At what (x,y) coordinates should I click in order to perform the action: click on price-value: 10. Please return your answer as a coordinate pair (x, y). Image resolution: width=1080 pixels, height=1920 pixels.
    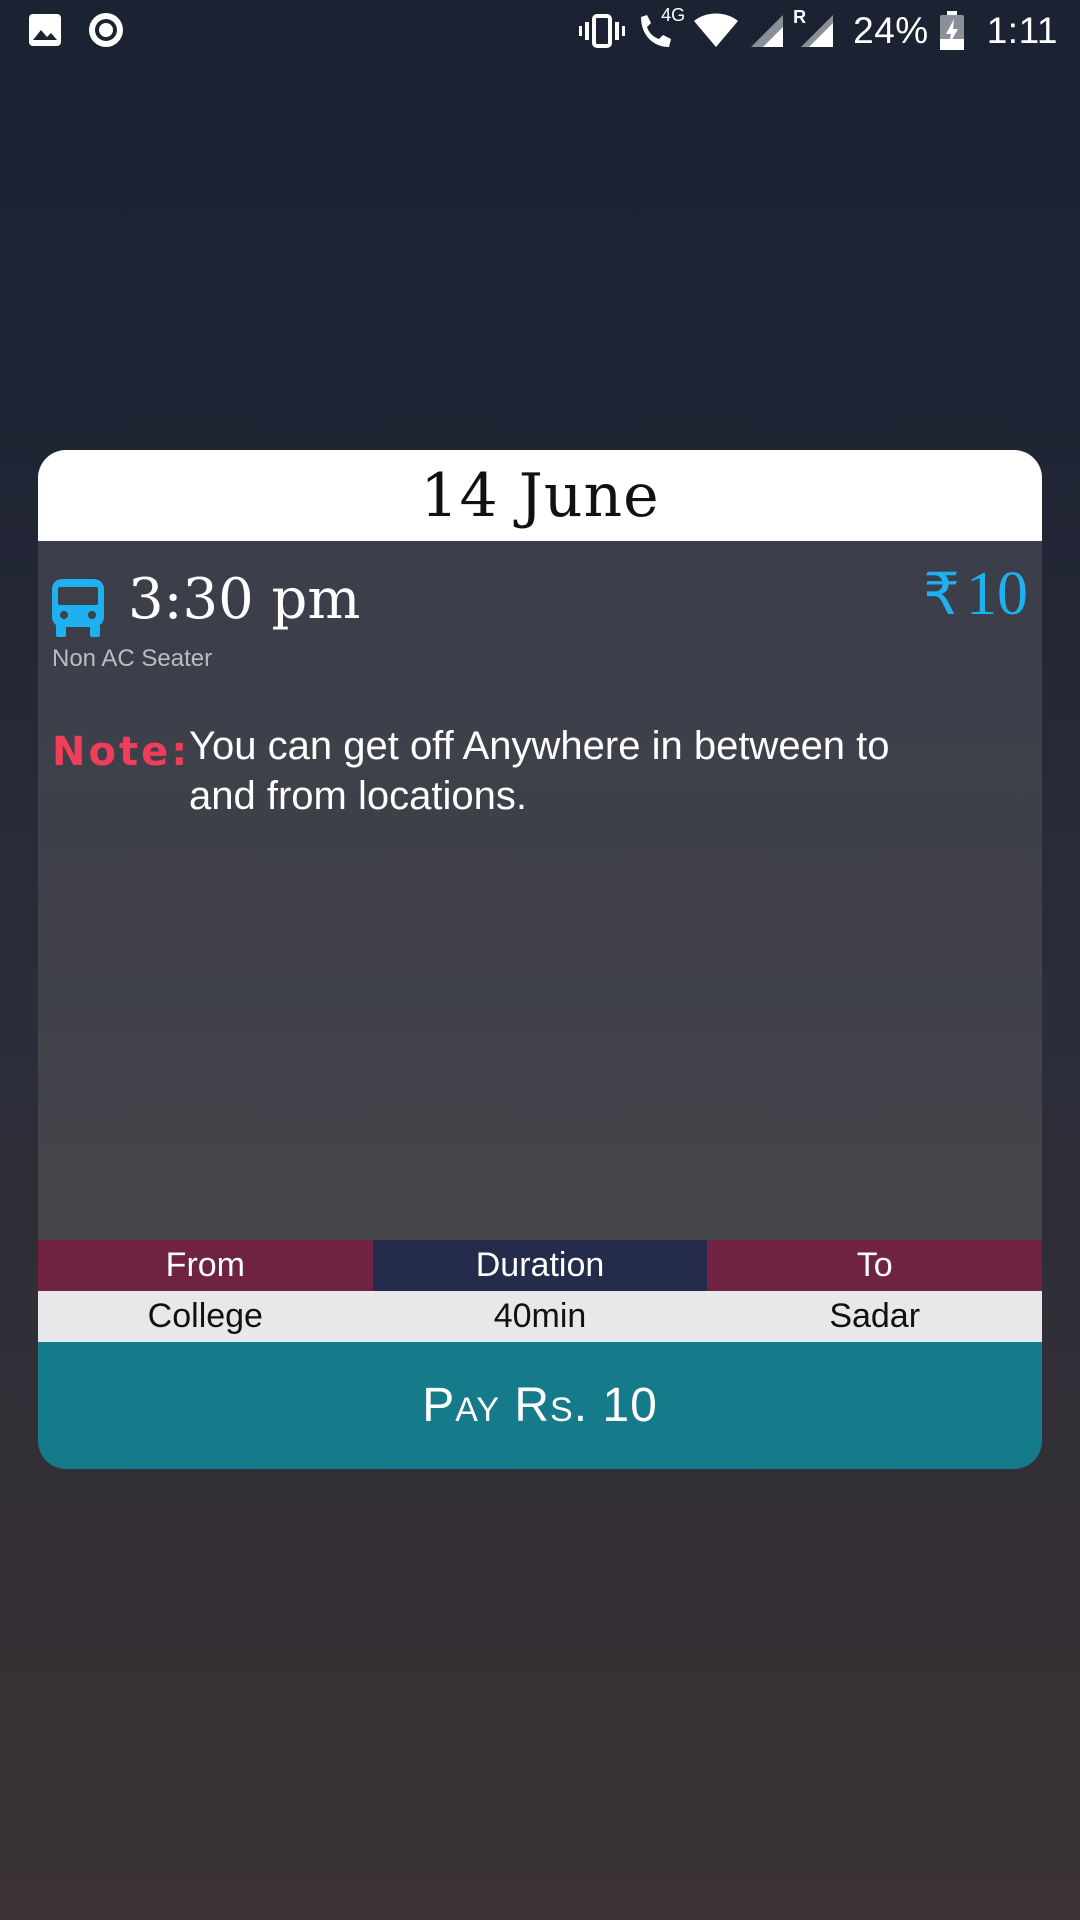
    Looking at the image, I should click on (997, 594).